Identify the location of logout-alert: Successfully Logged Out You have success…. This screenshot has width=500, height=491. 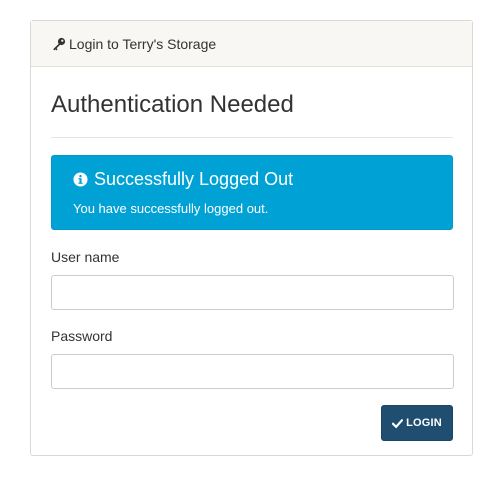
(252, 192).